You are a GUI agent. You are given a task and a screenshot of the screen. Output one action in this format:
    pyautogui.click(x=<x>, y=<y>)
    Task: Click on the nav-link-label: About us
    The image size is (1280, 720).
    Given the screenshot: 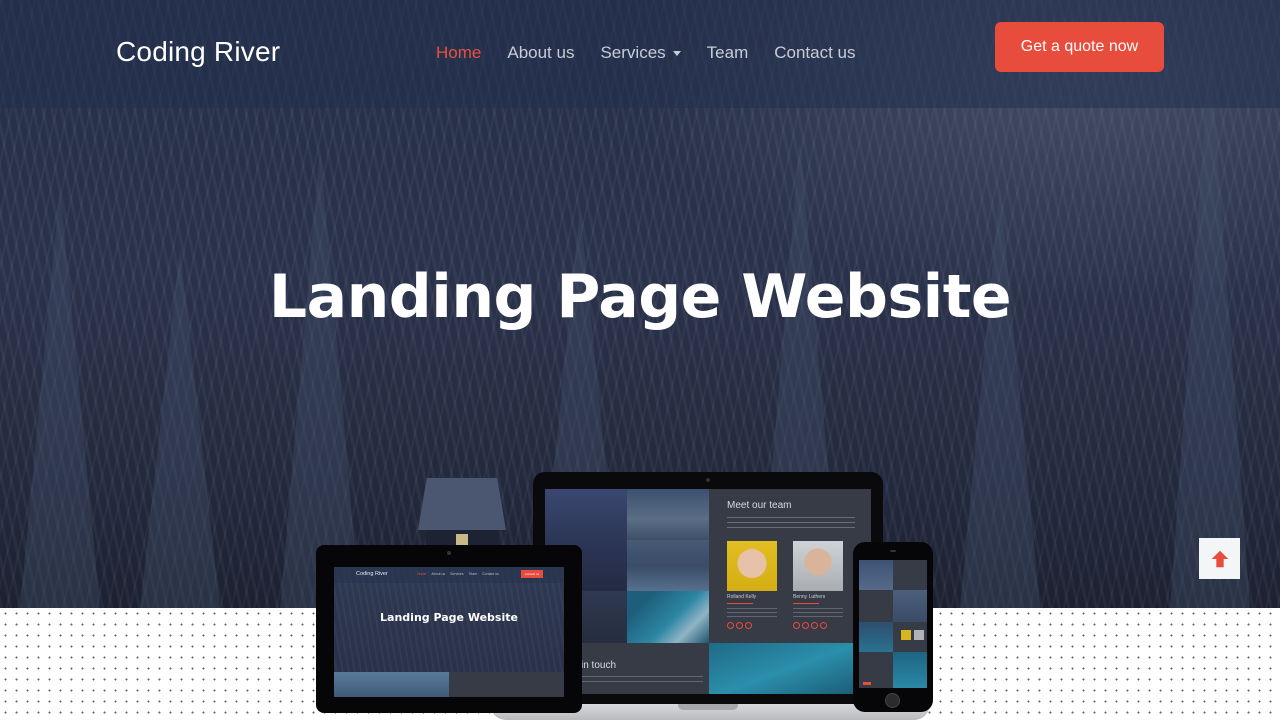 What is the action you would take?
    pyautogui.click(x=541, y=52)
    